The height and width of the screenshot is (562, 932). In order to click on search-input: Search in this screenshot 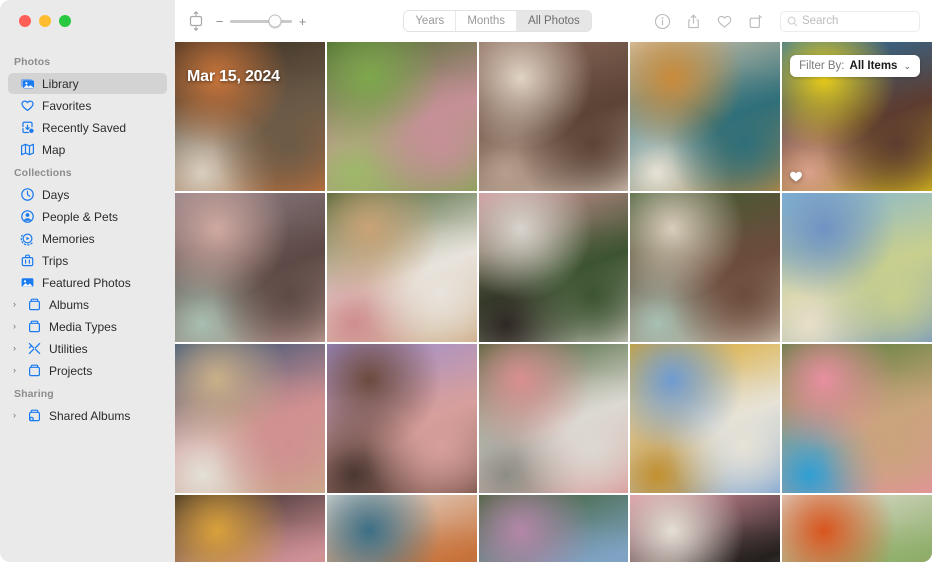, I will do `click(820, 21)`.